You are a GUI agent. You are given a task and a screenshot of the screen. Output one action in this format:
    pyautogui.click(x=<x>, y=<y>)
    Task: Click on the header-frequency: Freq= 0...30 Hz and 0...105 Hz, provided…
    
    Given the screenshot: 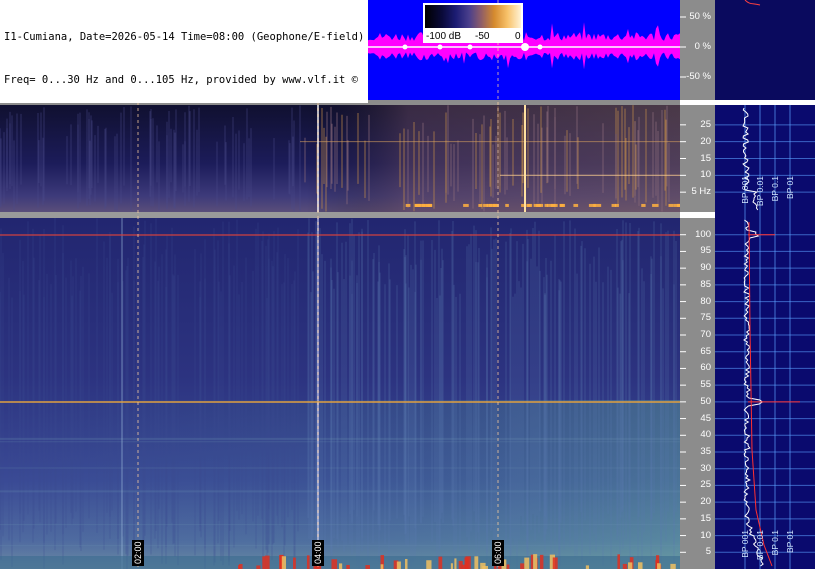 What is the action you would take?
    pyautogui.click(x=181, y=80)
    